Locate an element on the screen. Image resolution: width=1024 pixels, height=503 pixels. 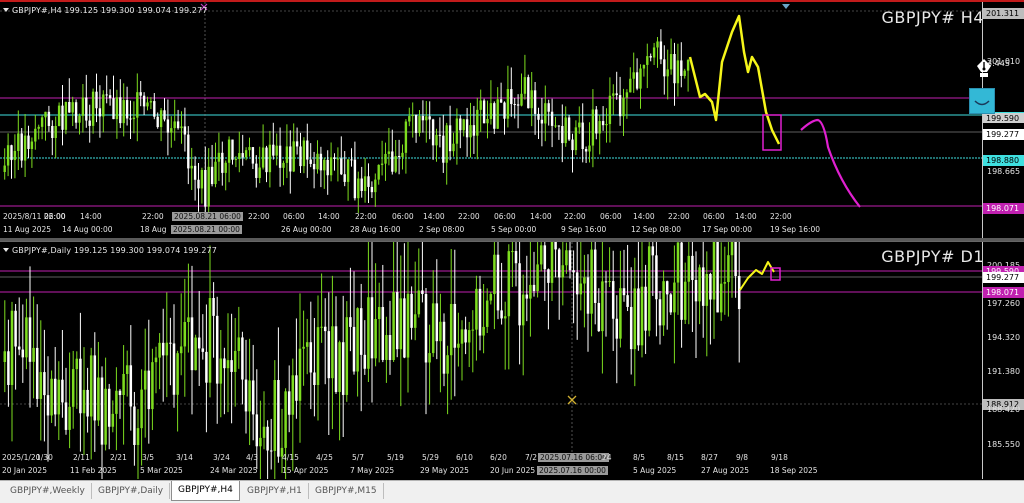
tab-gbpjpy-h1: GBPJPY#,H1 is located at coordinates (275, 491).